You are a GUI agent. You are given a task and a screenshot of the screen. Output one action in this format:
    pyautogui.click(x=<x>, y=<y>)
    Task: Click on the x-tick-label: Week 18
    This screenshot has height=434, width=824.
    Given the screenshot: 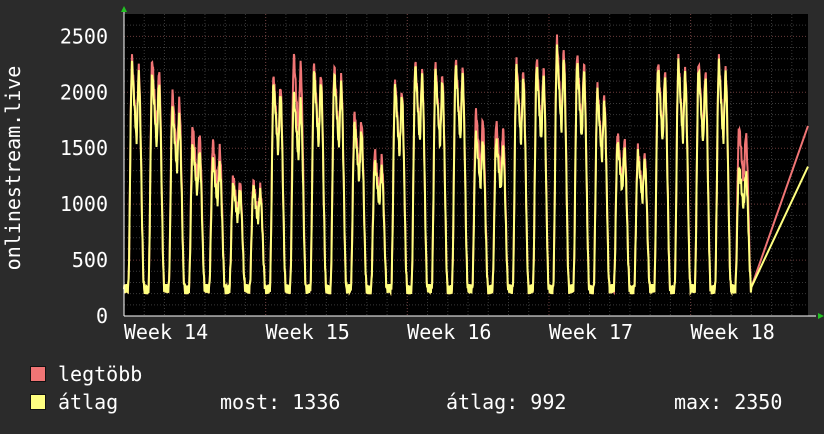 What is the action you would take?
    pyautogui.click(x=732, y=332)
    